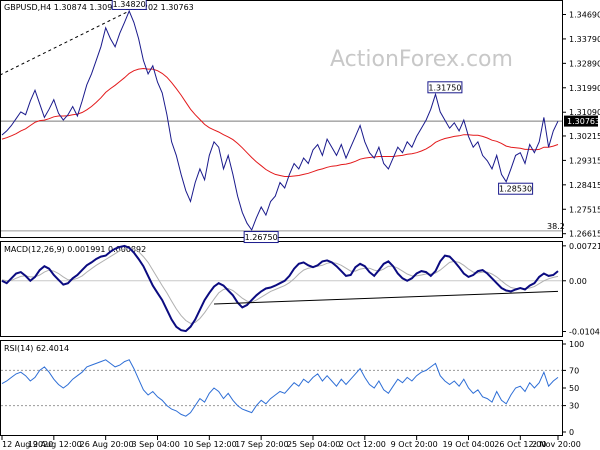  Describe the element at coordinates (36, 348) in the screenshot. I see `rsi-header: RSI(14) 62.4014` at that location.